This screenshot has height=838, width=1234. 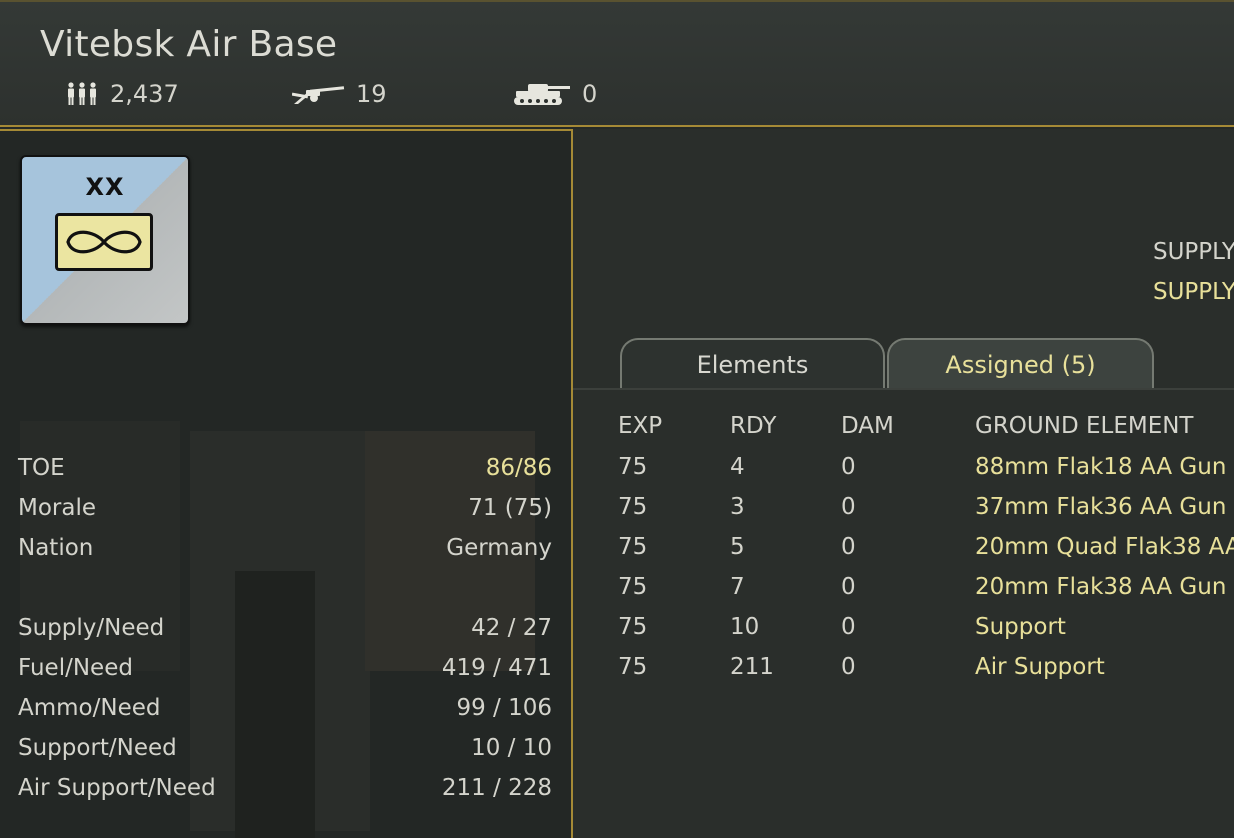 I want to click on toe-row: TOE 86/86, so click(x=285, y=468).